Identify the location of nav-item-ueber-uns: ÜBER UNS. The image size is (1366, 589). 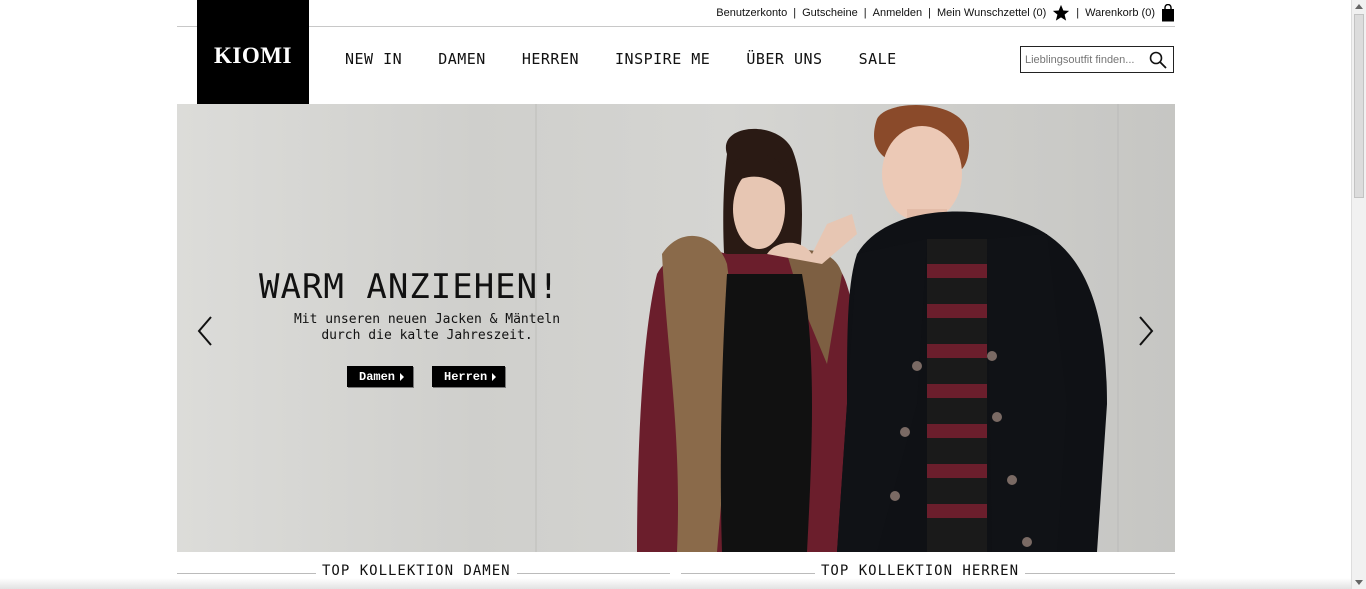
(784, 59).